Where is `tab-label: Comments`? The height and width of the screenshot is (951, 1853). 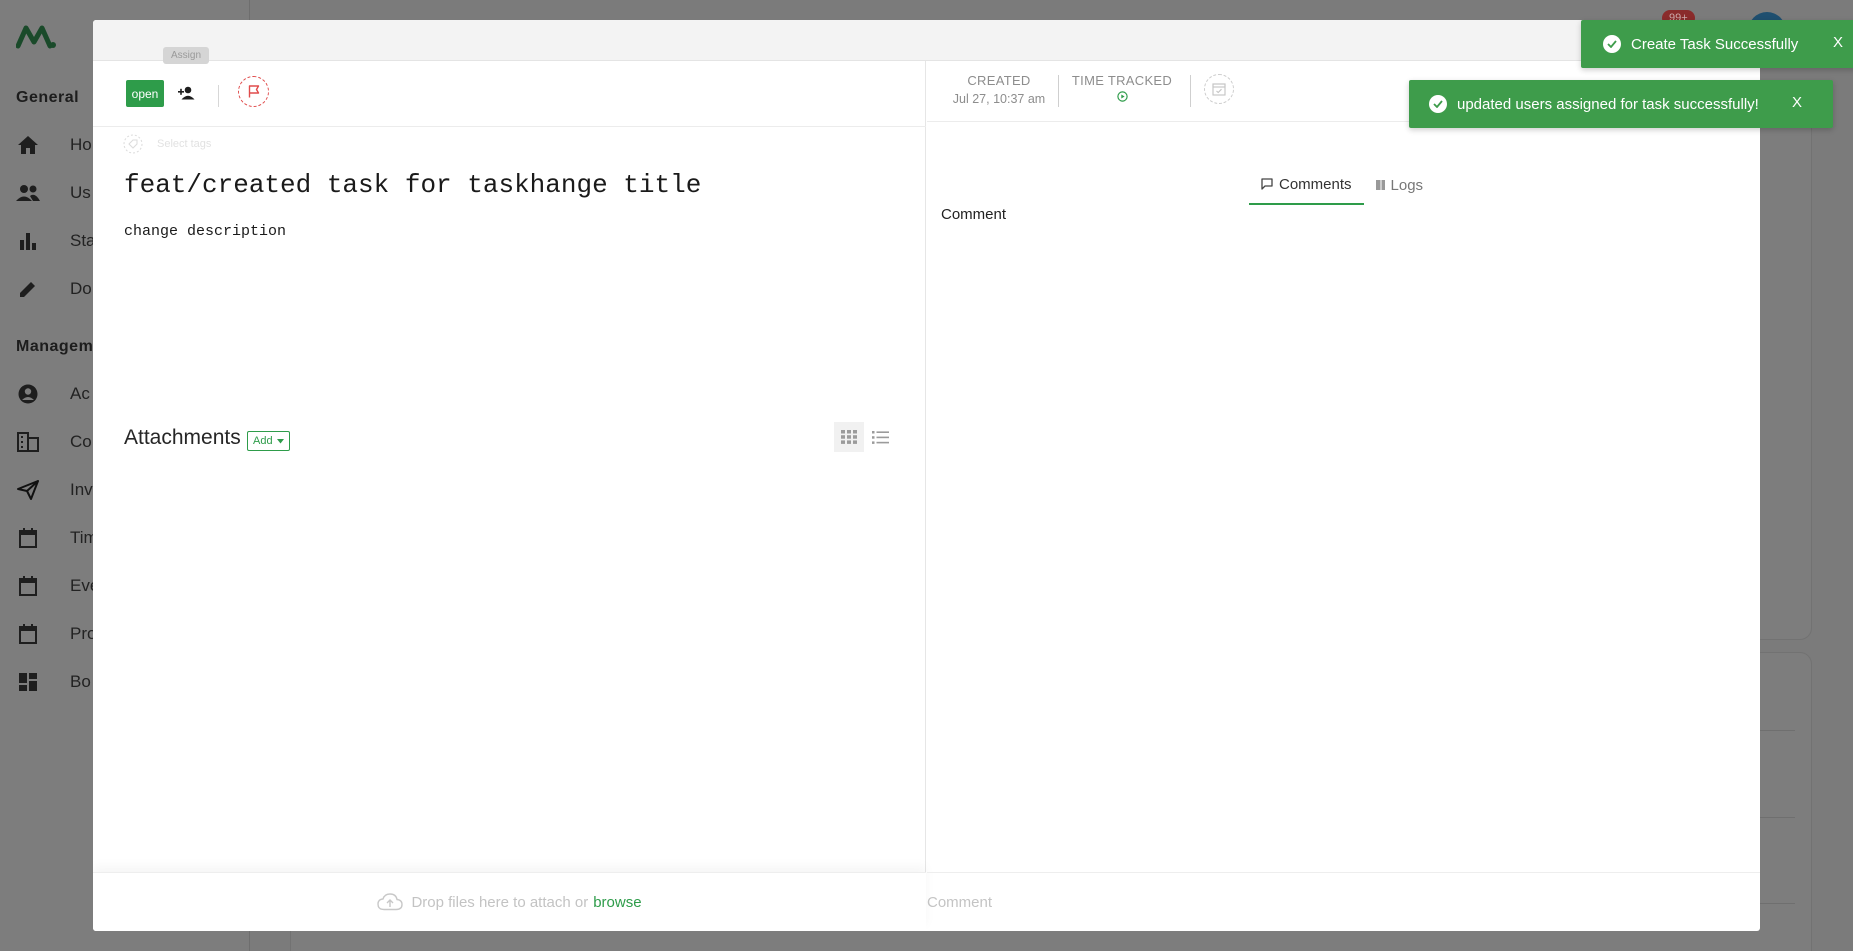 tab-label: Comments is located at coordinates (1315, 184).